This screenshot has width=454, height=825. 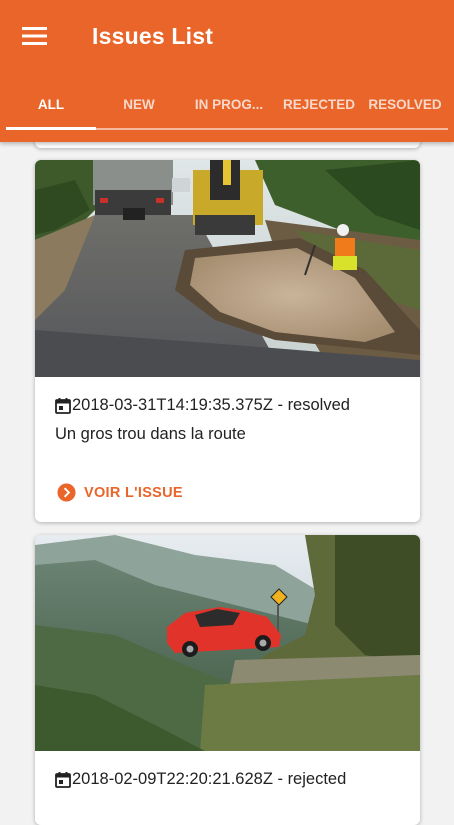 I want to click on tab-new: NEW, so click(x=139, y=104).